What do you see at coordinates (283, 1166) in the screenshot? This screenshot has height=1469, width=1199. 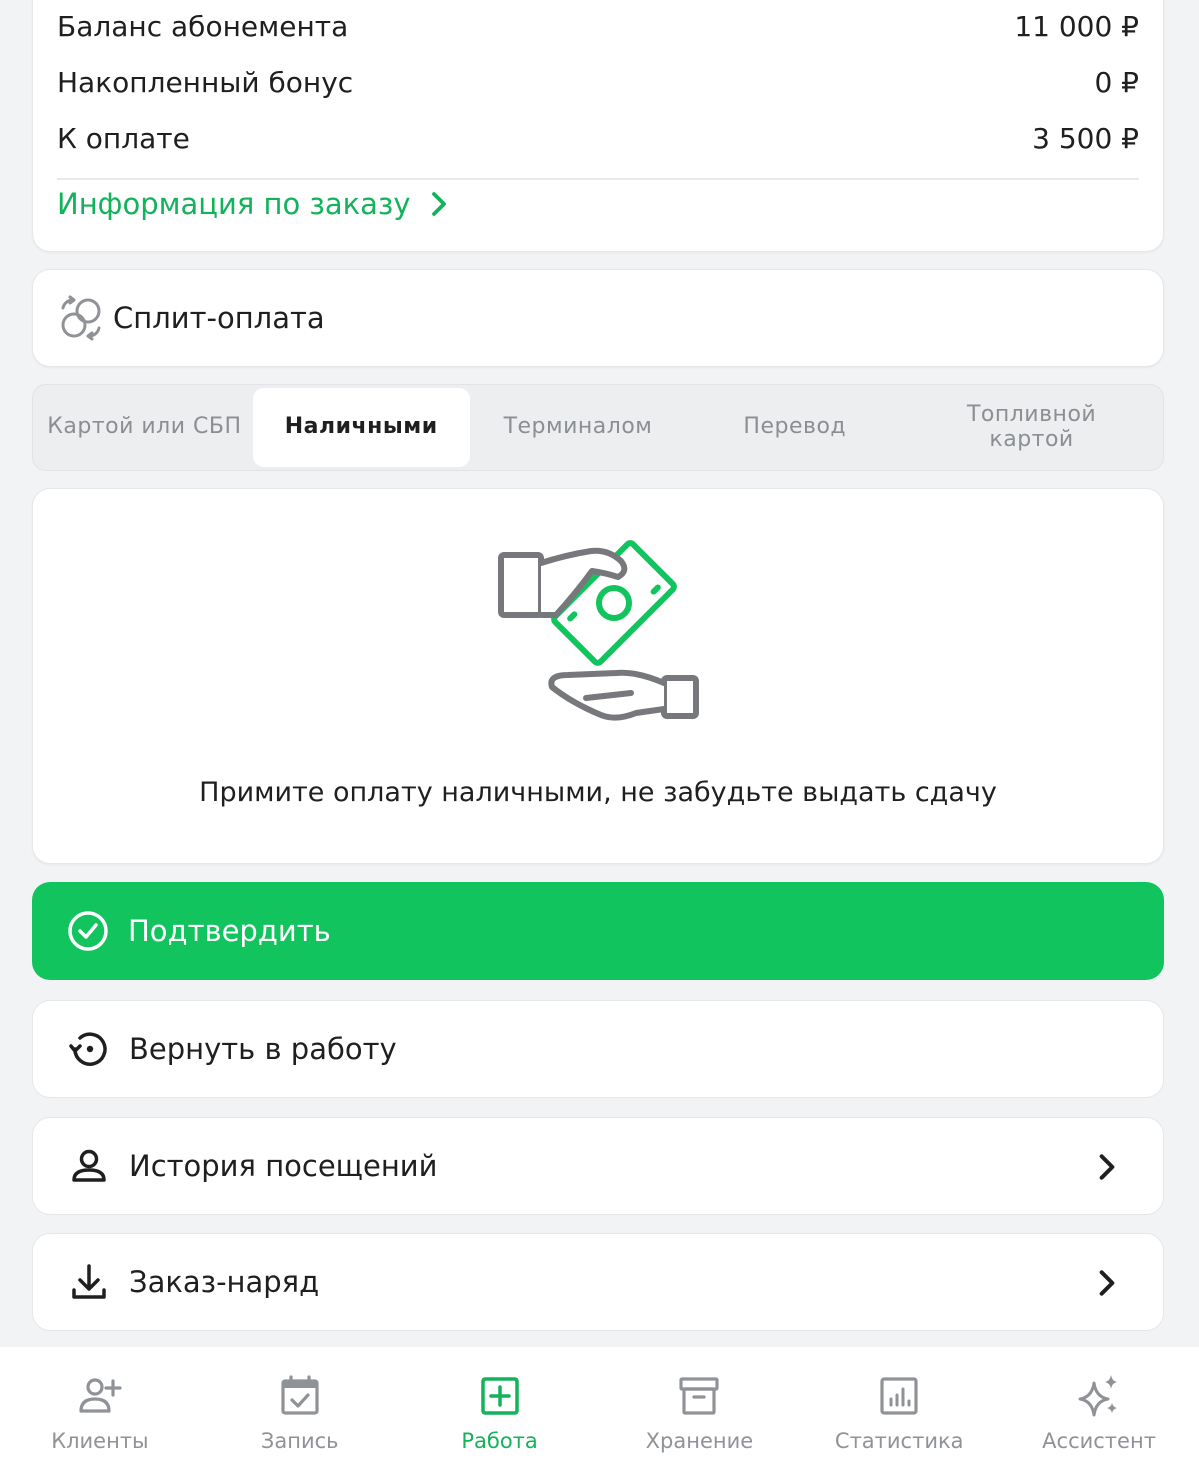 I see `visit-history-label: История посещений` at bounding box center [283, 1166].